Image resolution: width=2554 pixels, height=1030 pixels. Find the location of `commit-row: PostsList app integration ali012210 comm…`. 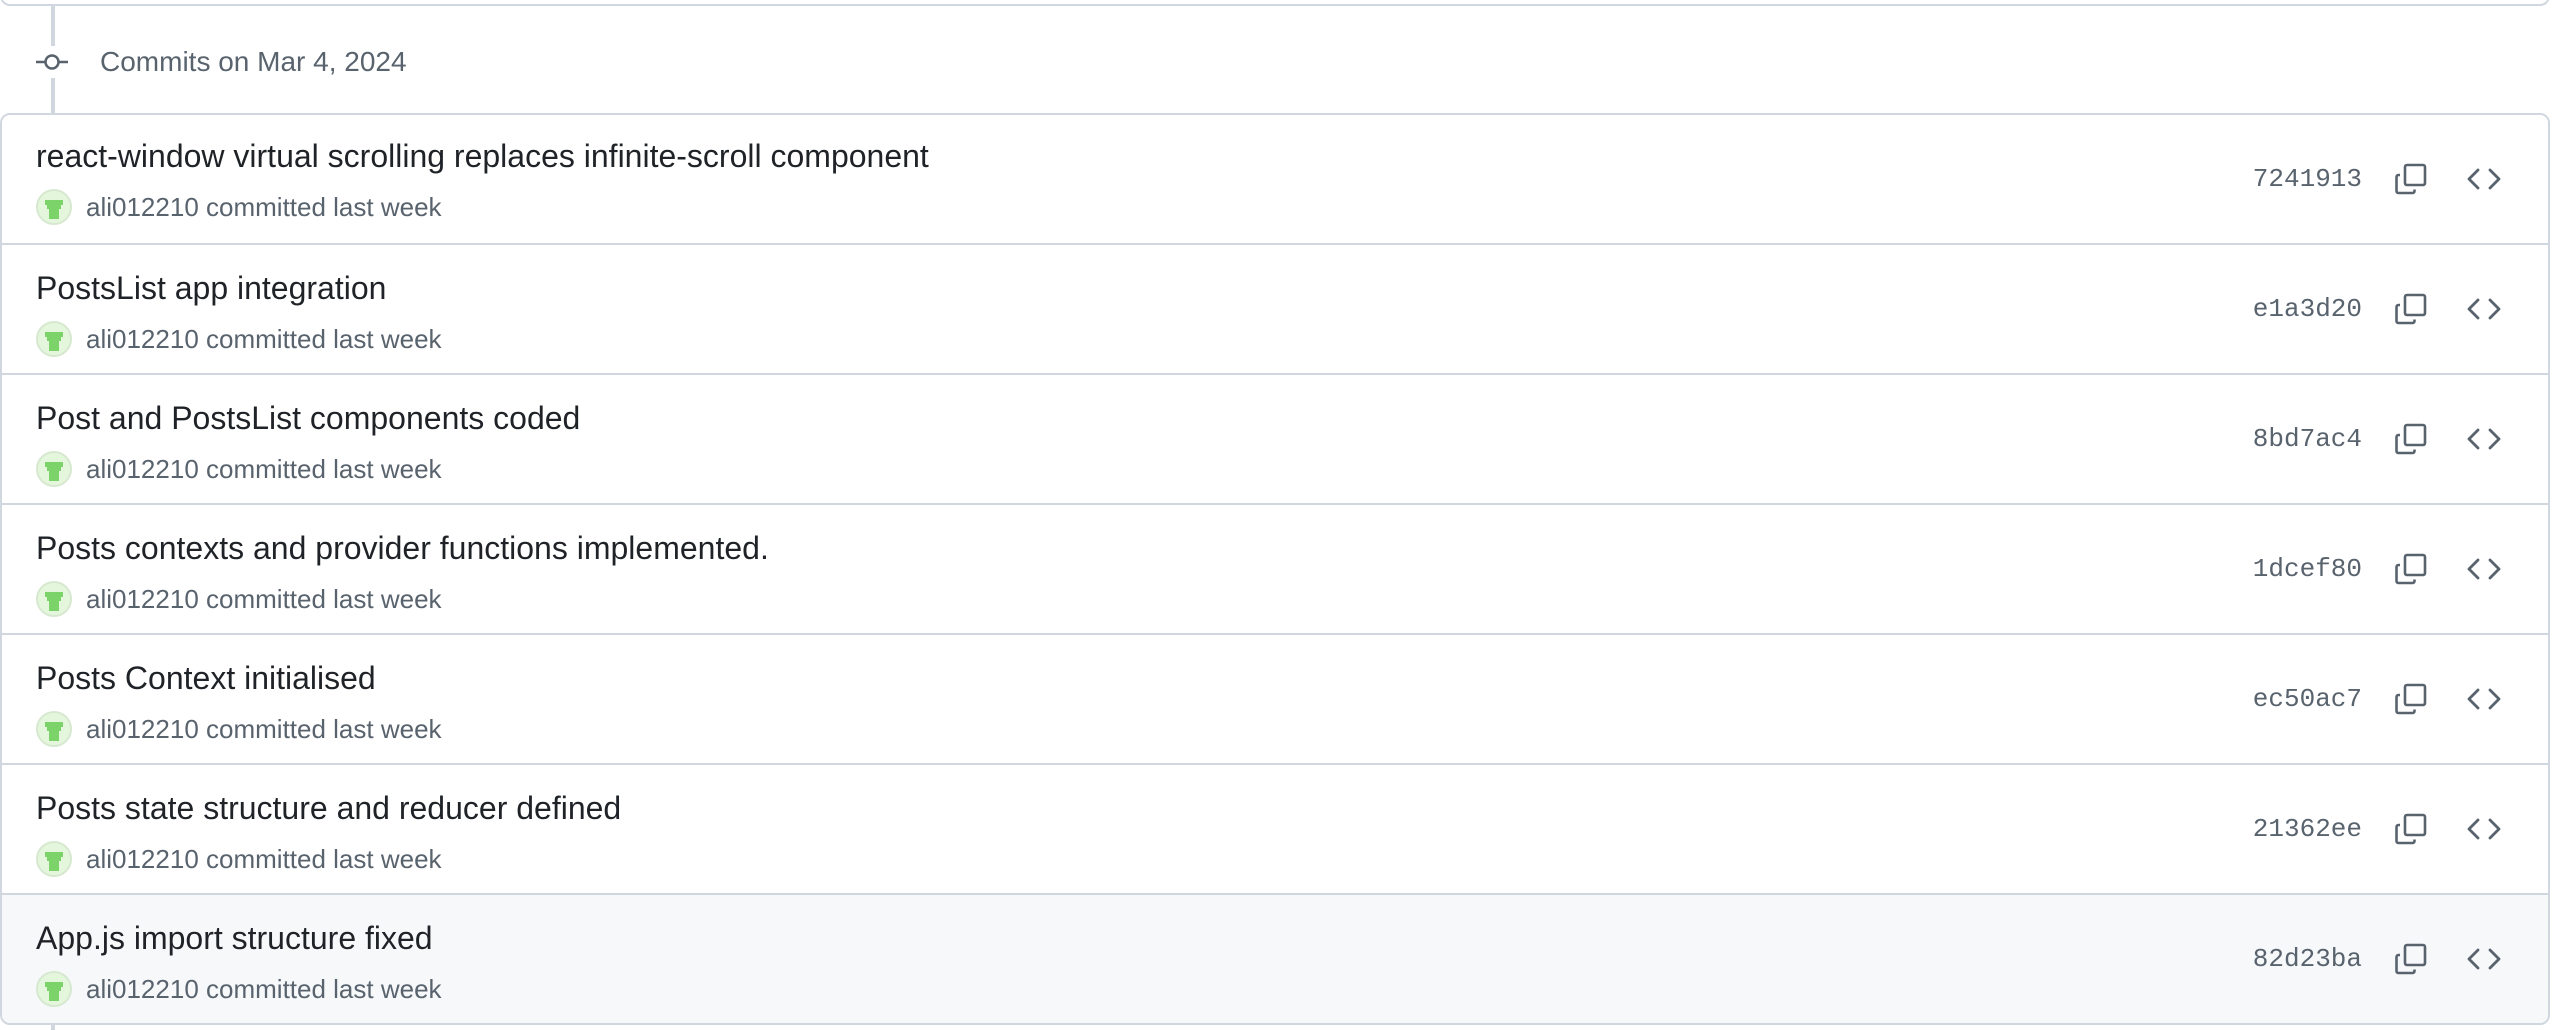

commit-row: PostsList app integration ali012210 comm… is located at coordinates (1275, 308).